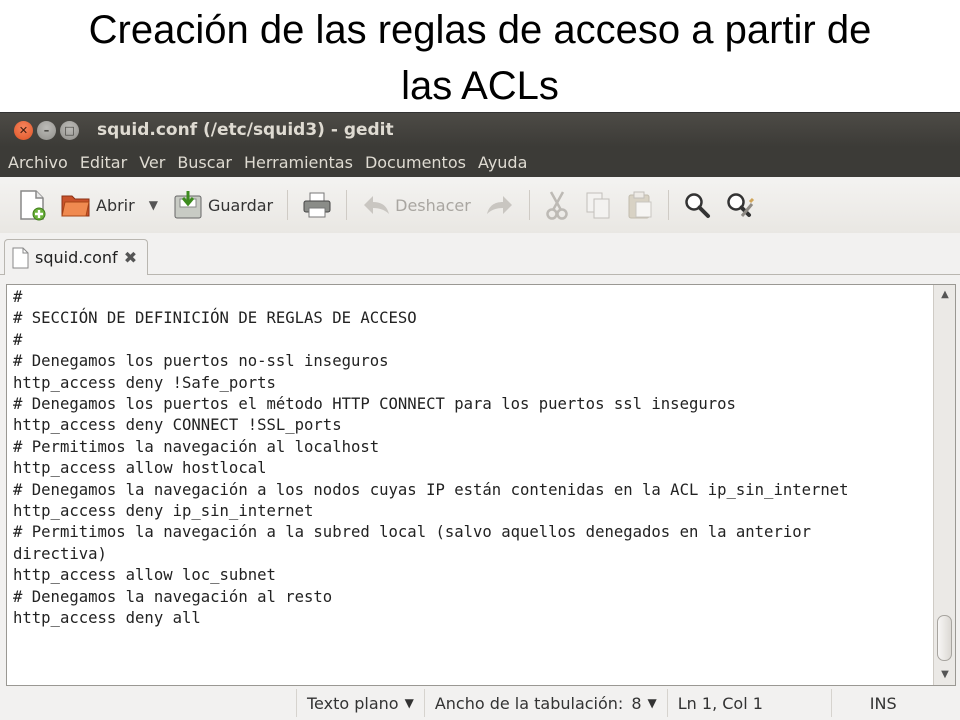 The image size is (960, 720). I want to click on menu-archivo: Archivo, so click(38, 162).